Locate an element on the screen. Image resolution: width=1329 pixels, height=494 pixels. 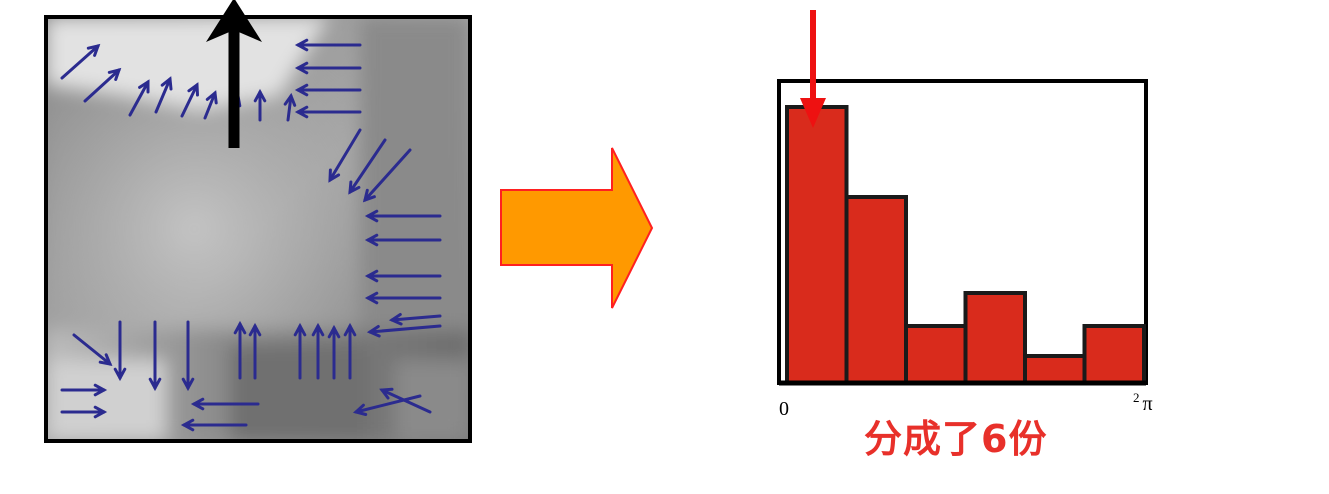
x-axis-max-label: 2π is located at coordinates (1143, 403).